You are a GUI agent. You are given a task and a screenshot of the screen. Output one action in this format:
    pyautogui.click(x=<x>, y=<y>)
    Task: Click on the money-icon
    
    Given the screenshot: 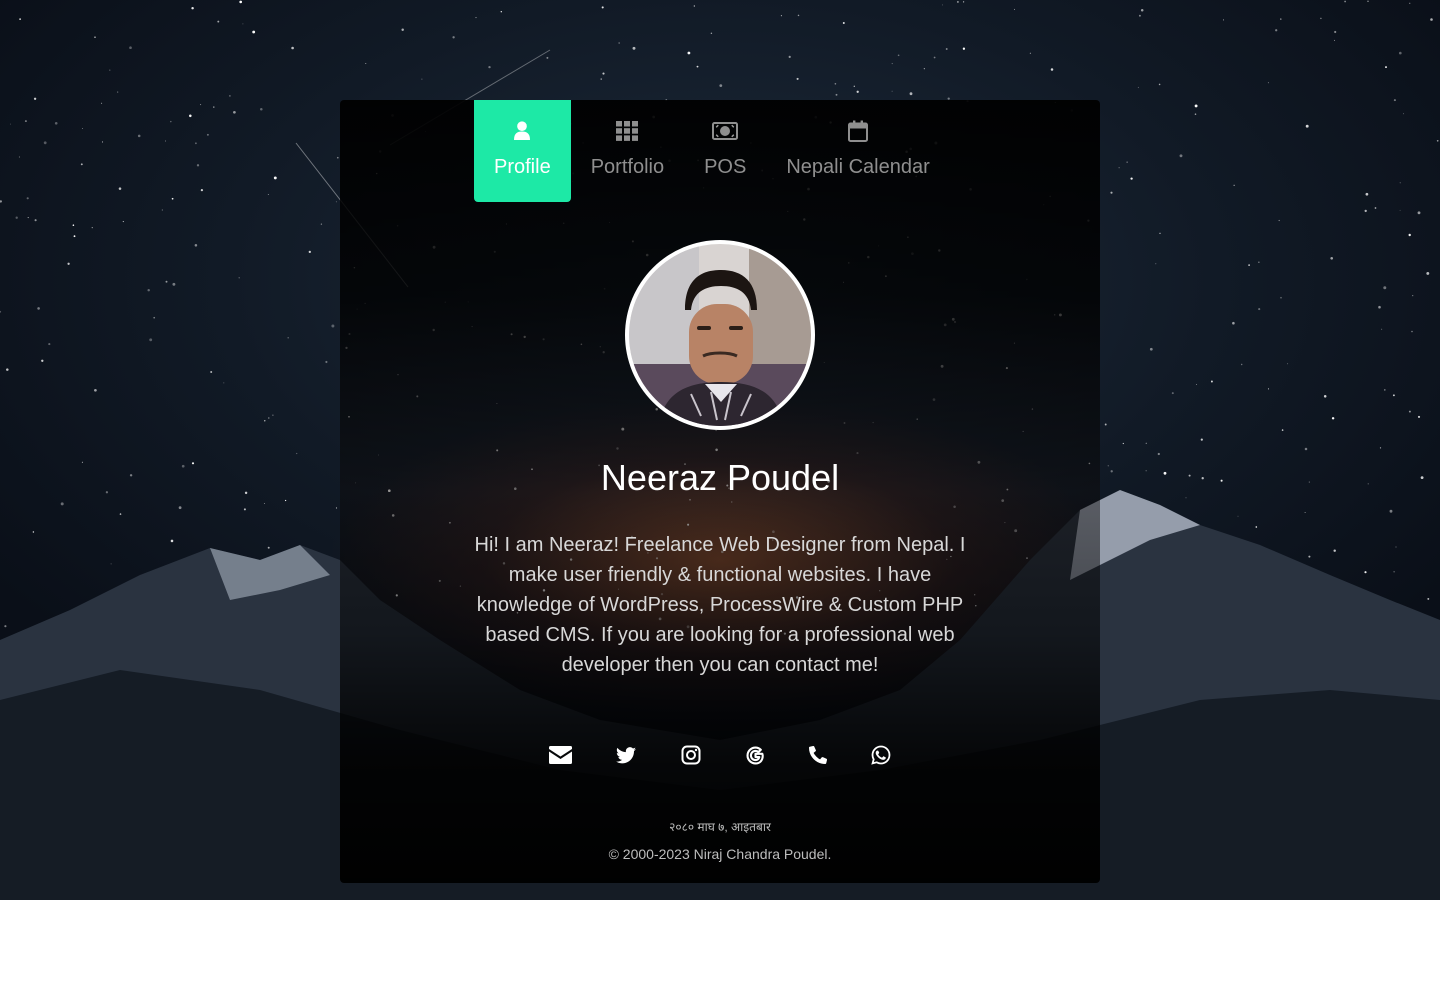 What is the action you would take?
    pyautogui.click(x=725, y=131)
    